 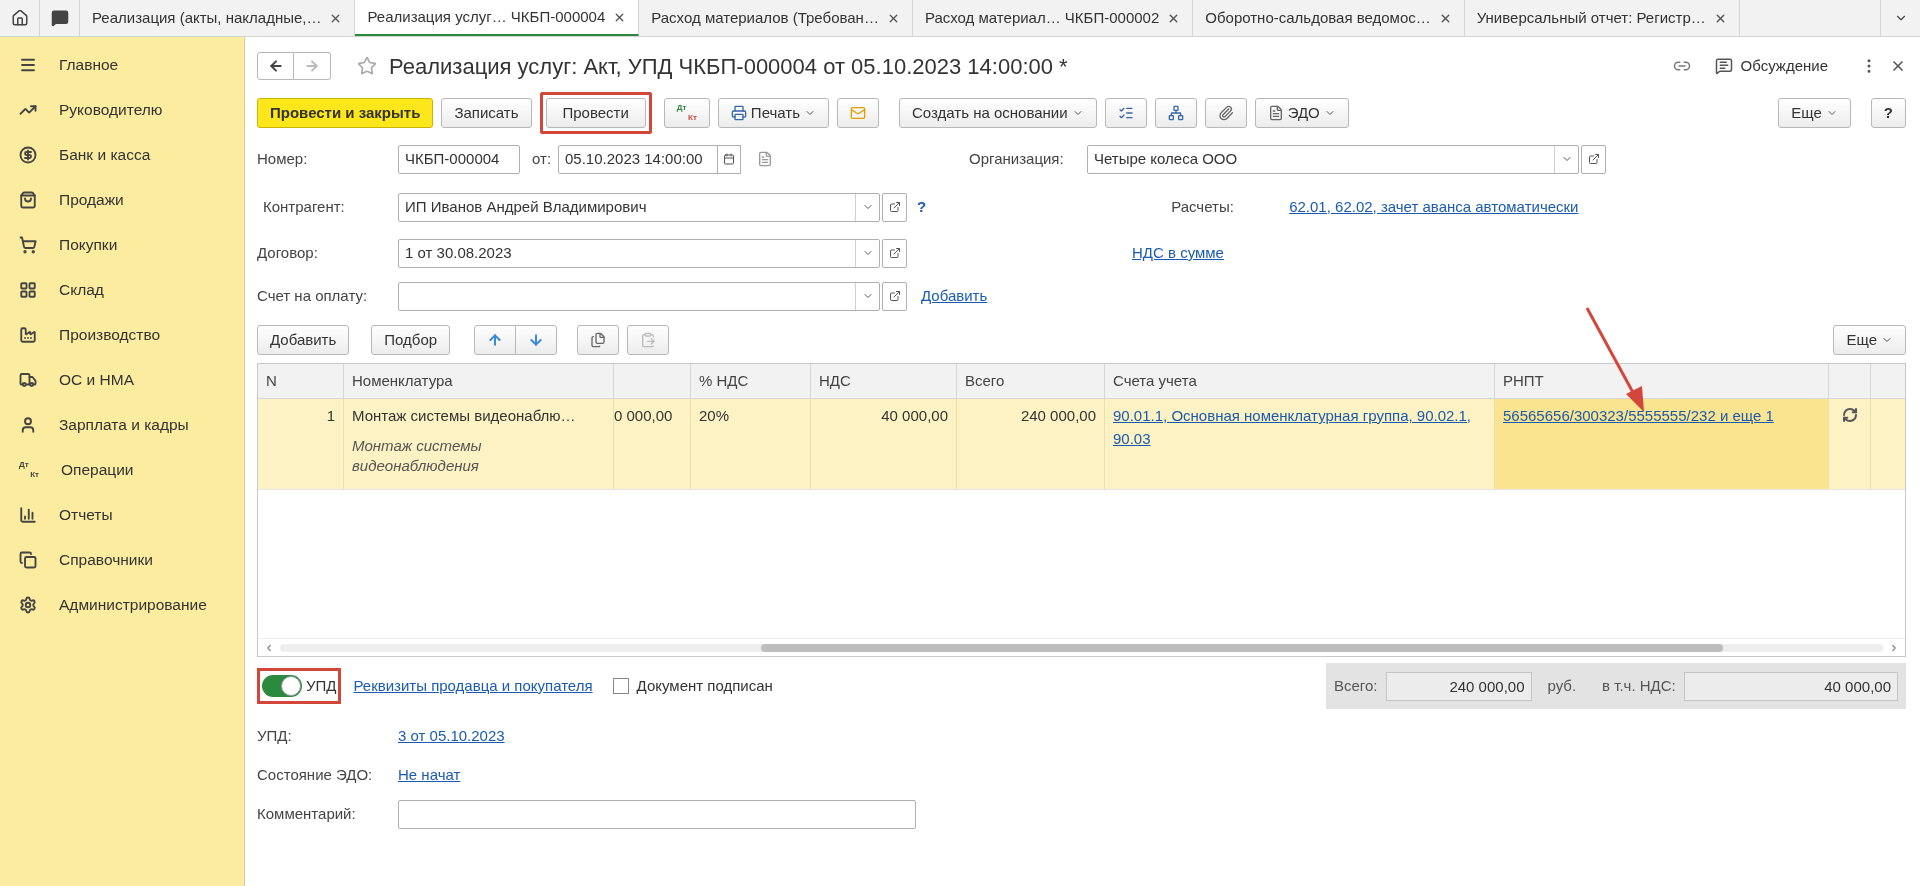 What do you see at coordinates (28, 379) in the screenshot?
I see `truck-icon` at bounding box center [28, 379].